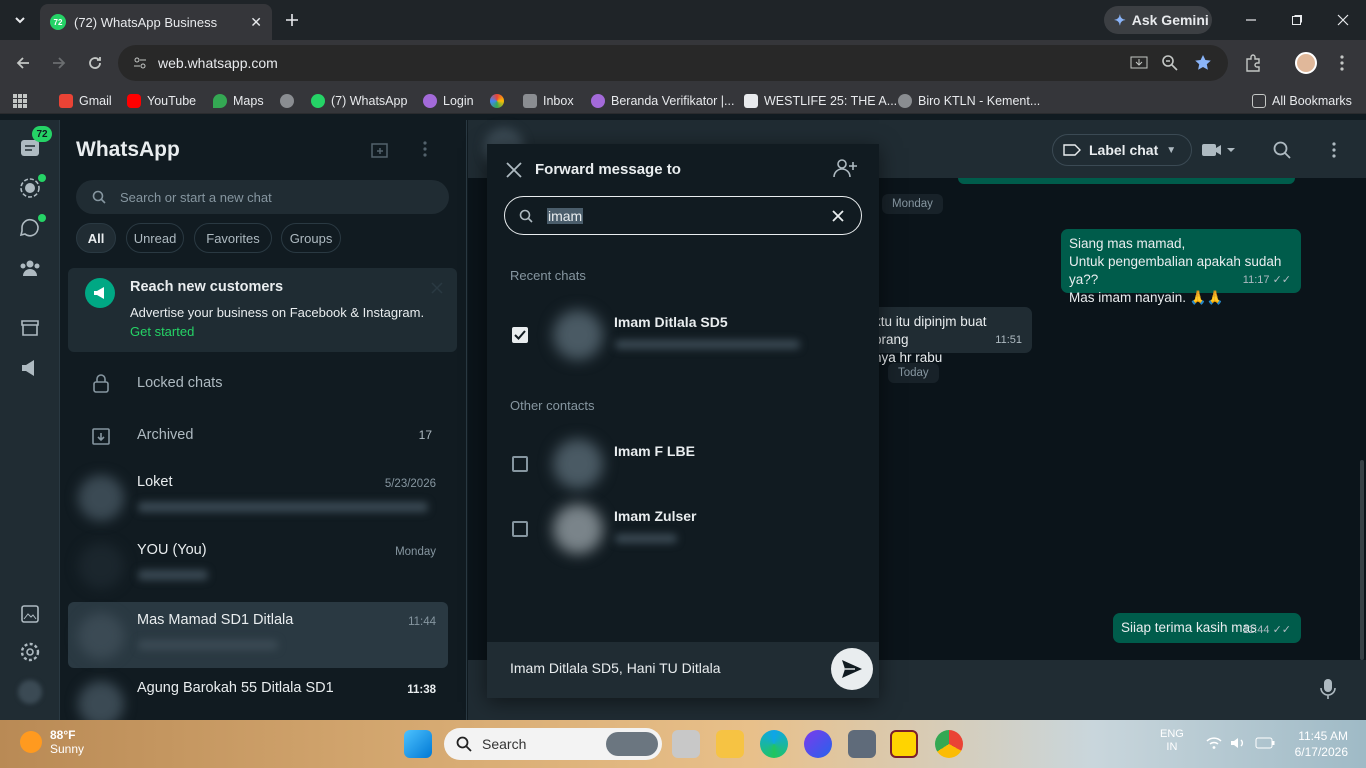 This screenshot has width=1366, height=768. What do you see at coordinates (1306, 63) in the screenshot?
I see `profile-avatar` at bounding box center [1306, 63].